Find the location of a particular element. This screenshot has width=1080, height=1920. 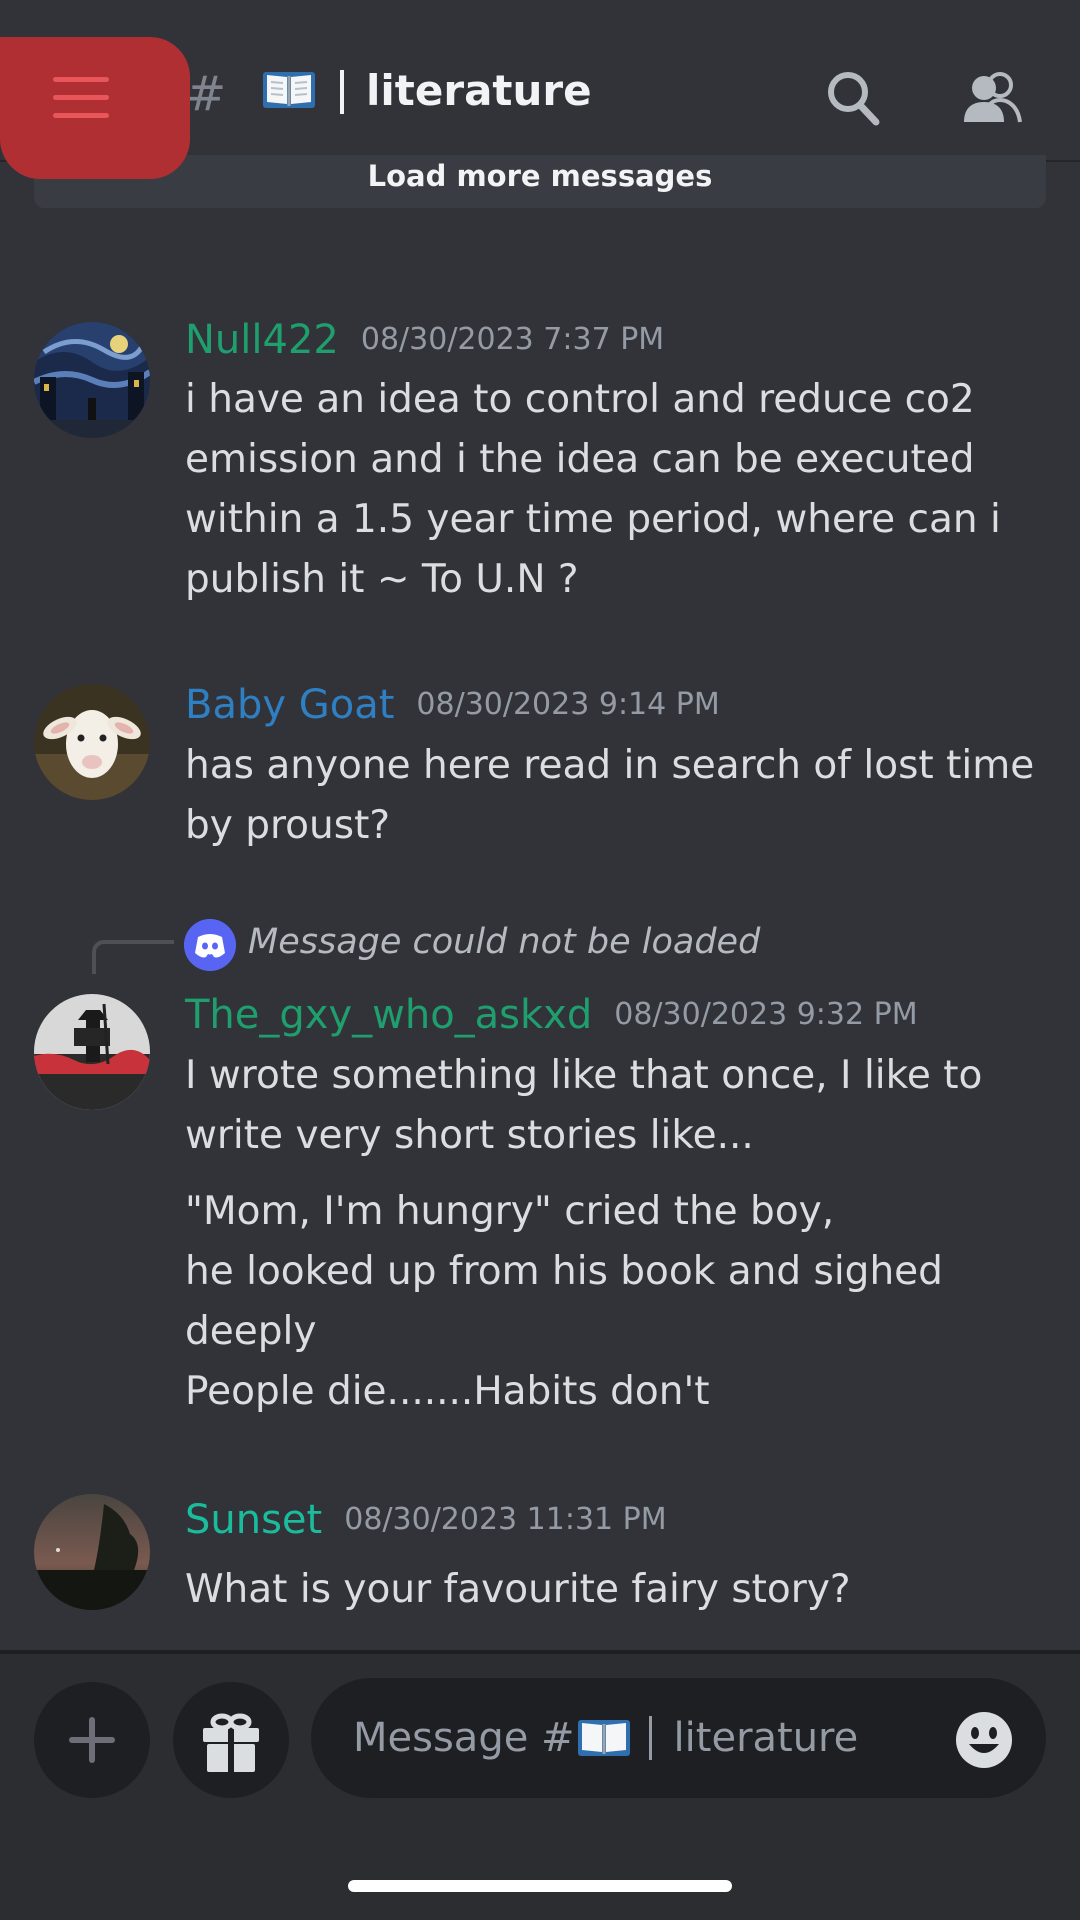

message-header: Baby Goat 08/30/2023 9:14 PM is located at coordinates (452, 705).